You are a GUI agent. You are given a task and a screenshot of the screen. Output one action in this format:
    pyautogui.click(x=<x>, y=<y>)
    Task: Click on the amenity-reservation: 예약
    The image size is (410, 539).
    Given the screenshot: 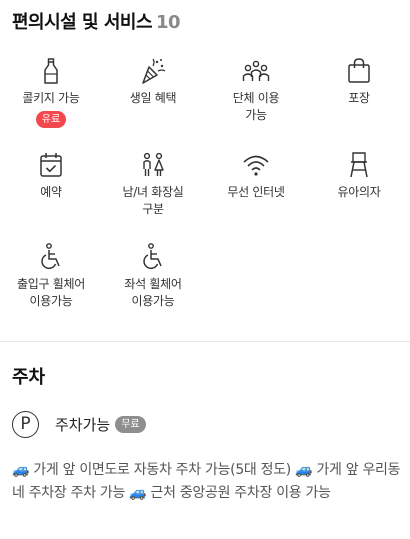 What is the action you would take?
    pyautogui.click(x=51, y=175)
    